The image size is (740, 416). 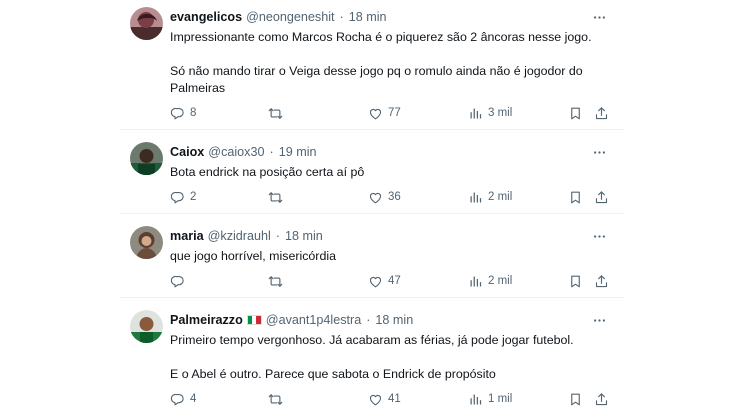 What do you see at coordinates (187, 152) in the screenshot?
I see `display-name: Caiox` at bounding box center [187, 152].